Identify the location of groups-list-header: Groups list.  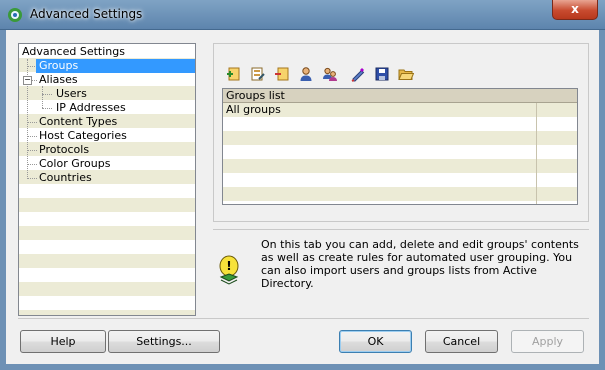
(400, 96).